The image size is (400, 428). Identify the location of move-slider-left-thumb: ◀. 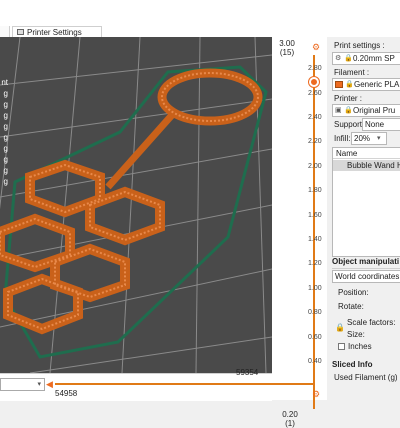
(50, 384).